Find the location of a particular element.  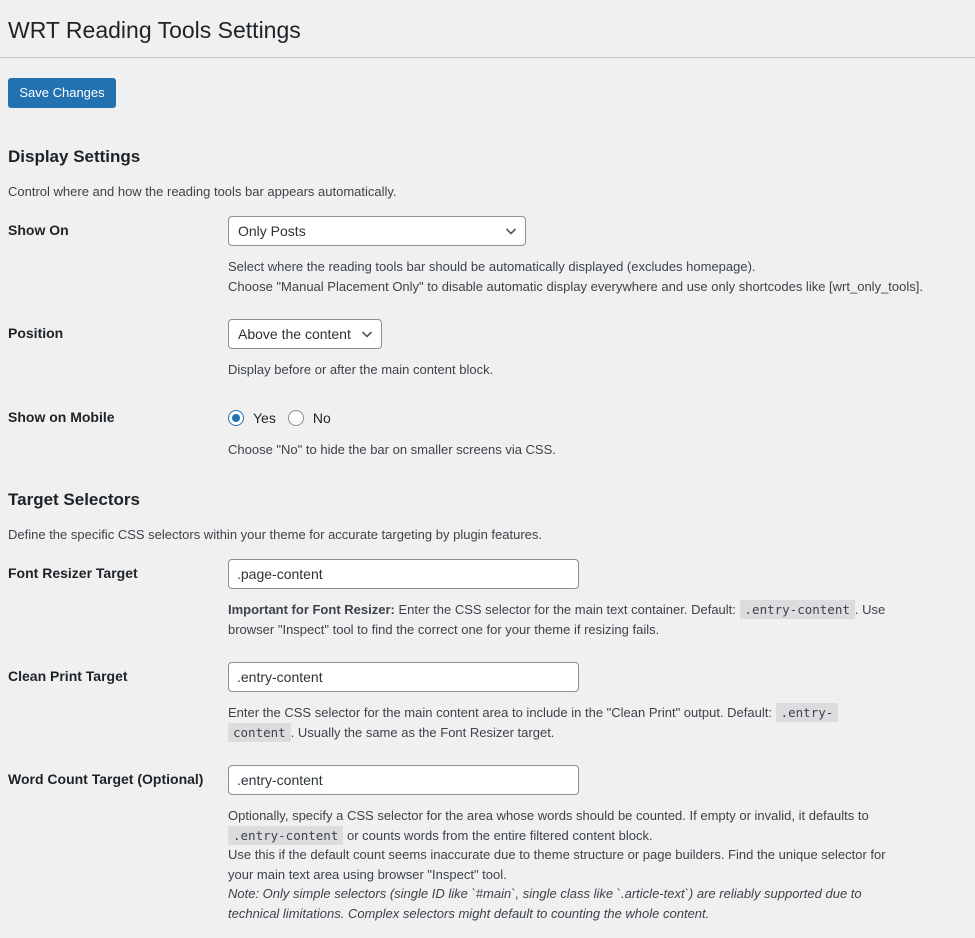

position-select: Above the content is located at coordinates (305, 334).